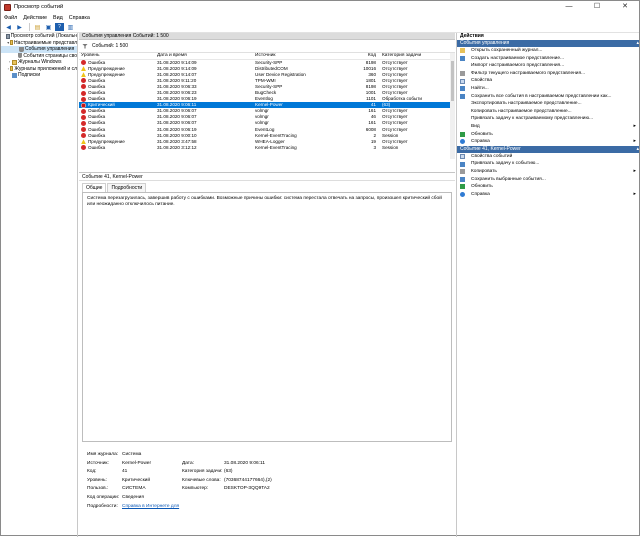  I want to click on column-source: Источник, so click(302, 56).